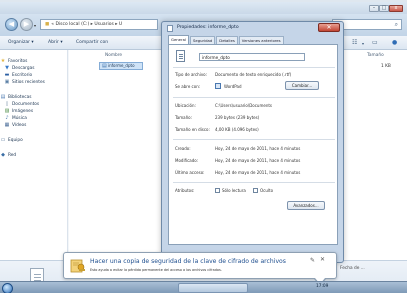 This screenshot has width=407, height=293. Describe the element at coordinates (15, 140) in the screenshot. I see `nav-item-label: Equipo` at that location.